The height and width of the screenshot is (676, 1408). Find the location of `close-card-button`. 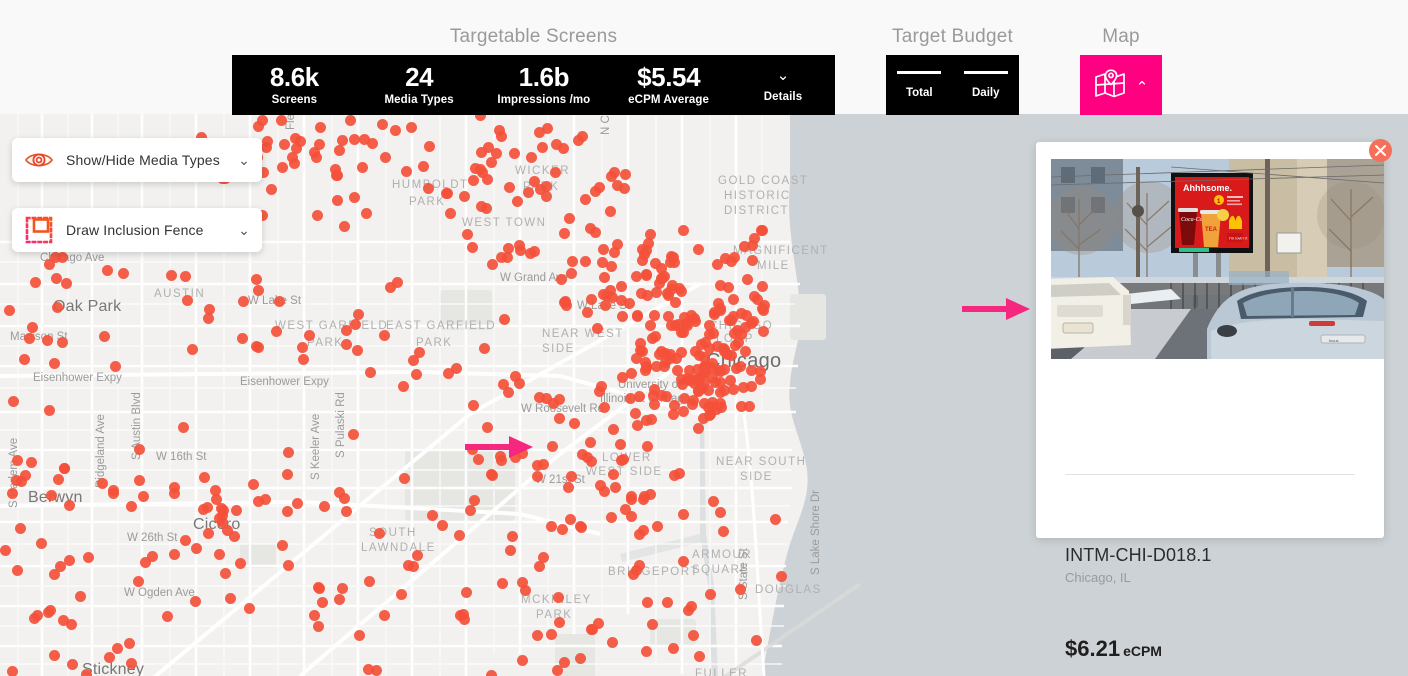

close-card-button is located at coordinates (1380, 150).